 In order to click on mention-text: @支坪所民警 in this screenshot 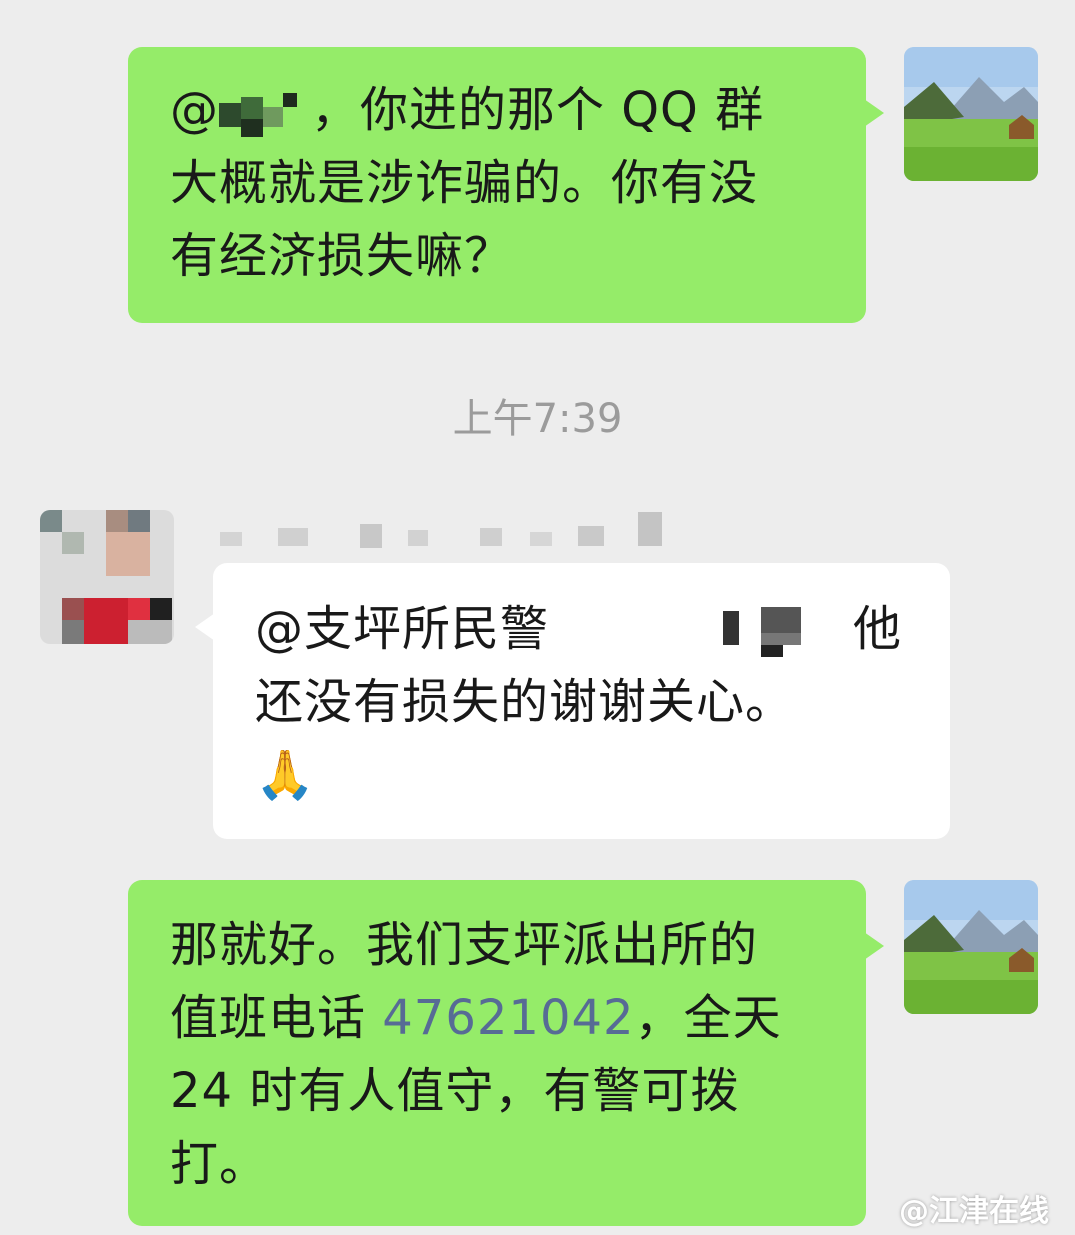, I will do `click(402, 629)`.